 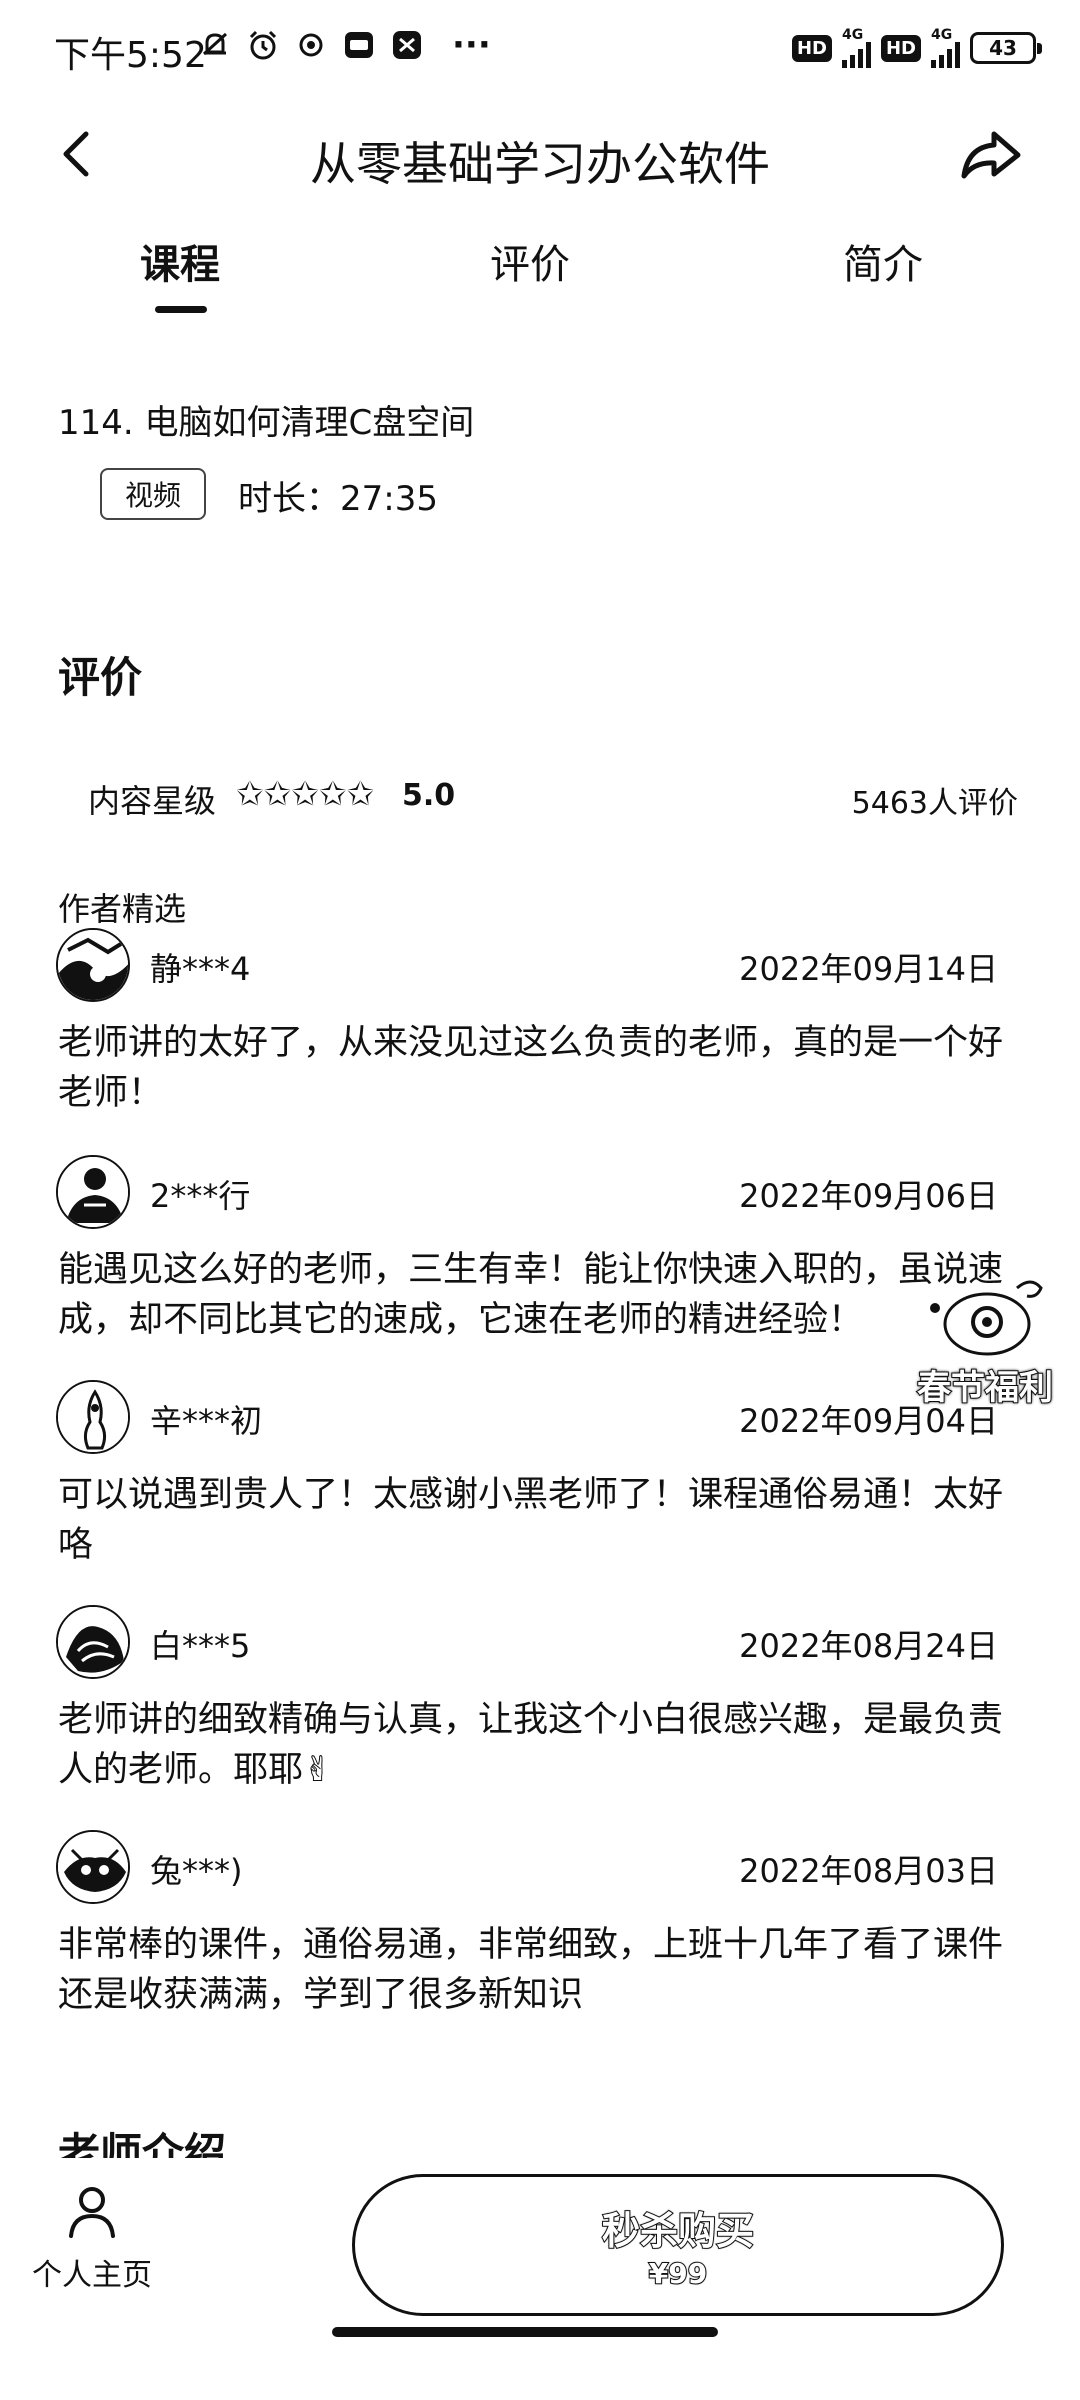 What do you see at coordinates (985, 1388) in the screenshot?
I see `promo-label: 春节福利` at bounding box center [985, 1388].